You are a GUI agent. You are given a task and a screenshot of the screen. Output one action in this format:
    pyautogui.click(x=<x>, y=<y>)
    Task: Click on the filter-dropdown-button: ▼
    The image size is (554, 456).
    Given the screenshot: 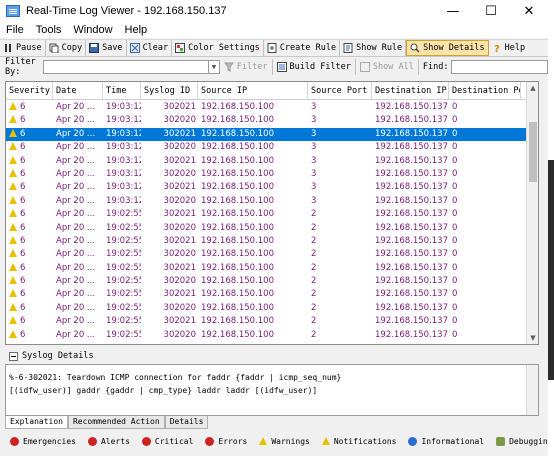 What is the action you would take?
    pyautogui.click(x=214, y=67)
    